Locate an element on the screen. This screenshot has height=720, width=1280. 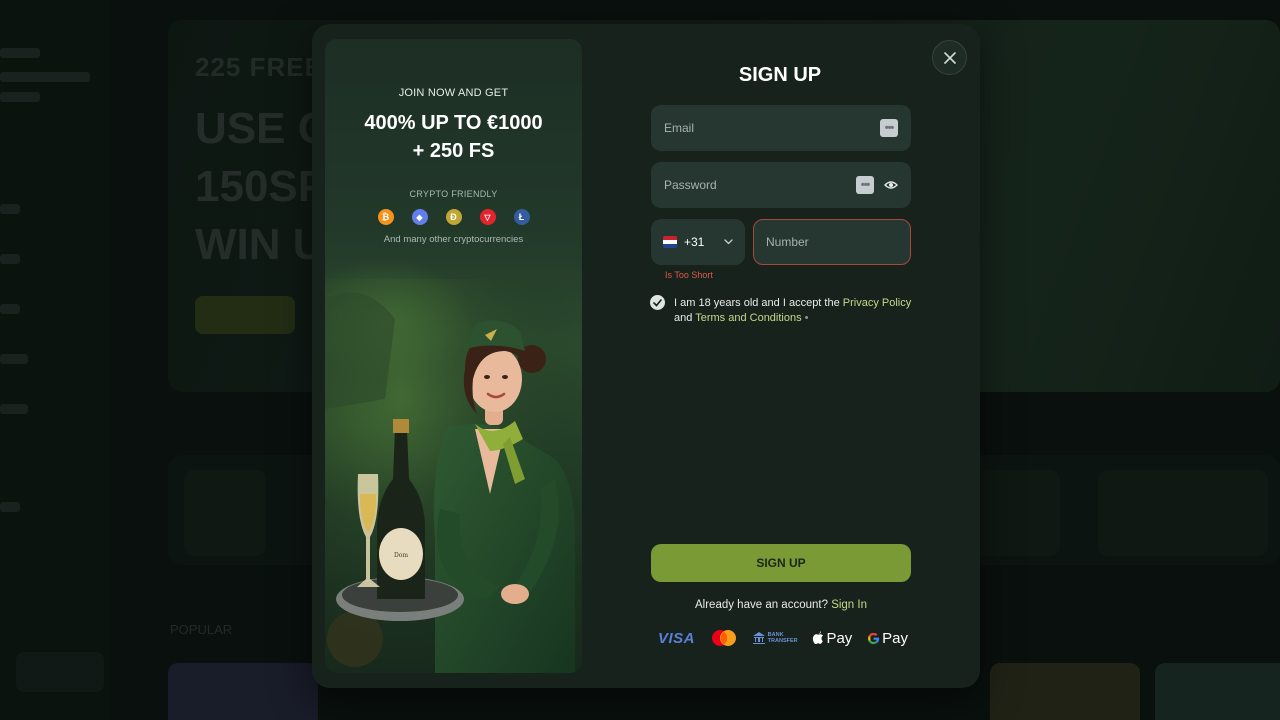
required-marker: • is located at coordinates (805, 318).